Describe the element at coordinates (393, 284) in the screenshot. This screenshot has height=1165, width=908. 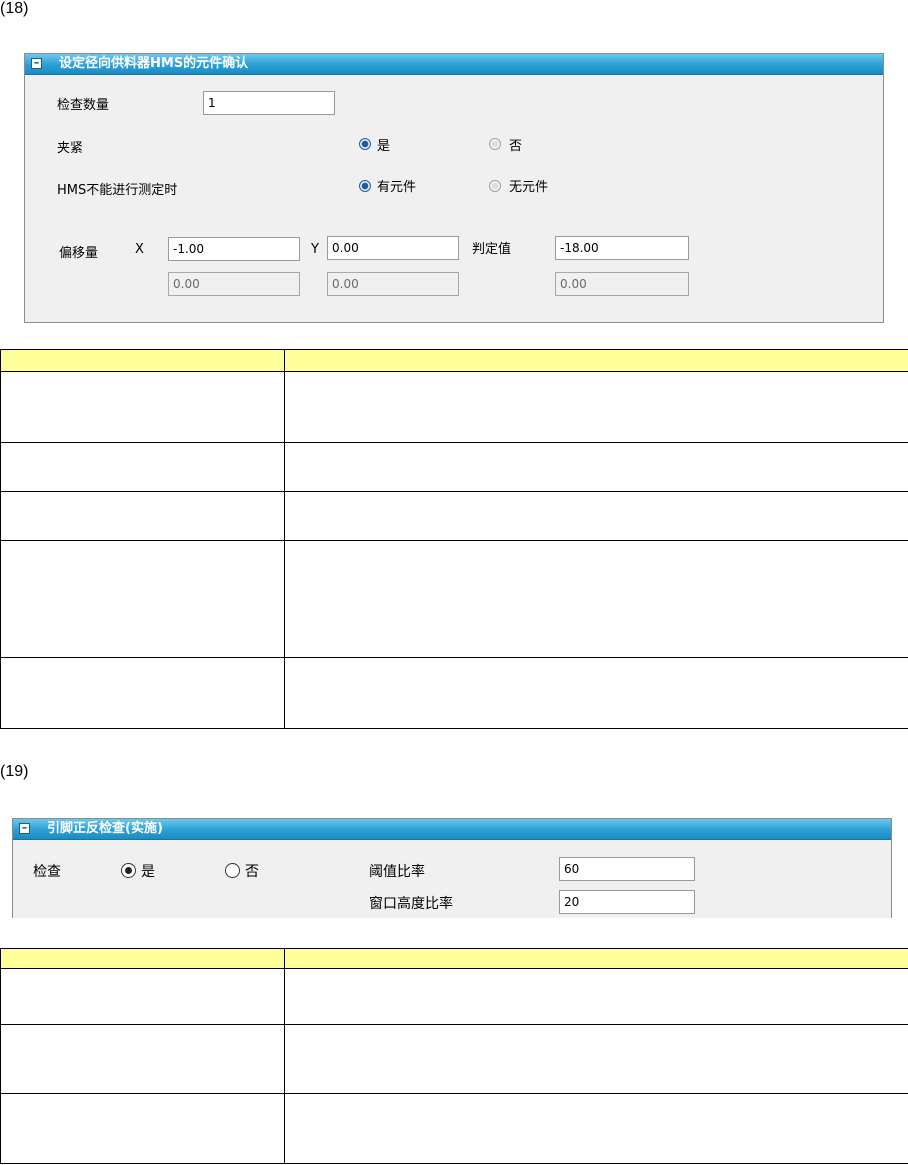
I see `offset-y-readonly: 0.00` at that location.